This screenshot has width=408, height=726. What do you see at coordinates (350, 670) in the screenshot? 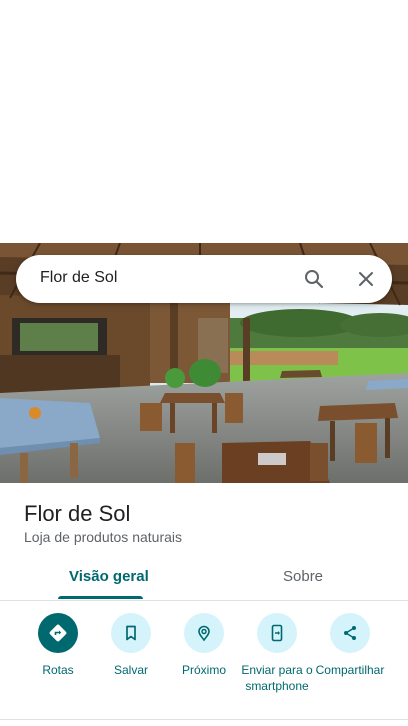
I see `share-label: Compartilhar` at bounding box center [350, 670].